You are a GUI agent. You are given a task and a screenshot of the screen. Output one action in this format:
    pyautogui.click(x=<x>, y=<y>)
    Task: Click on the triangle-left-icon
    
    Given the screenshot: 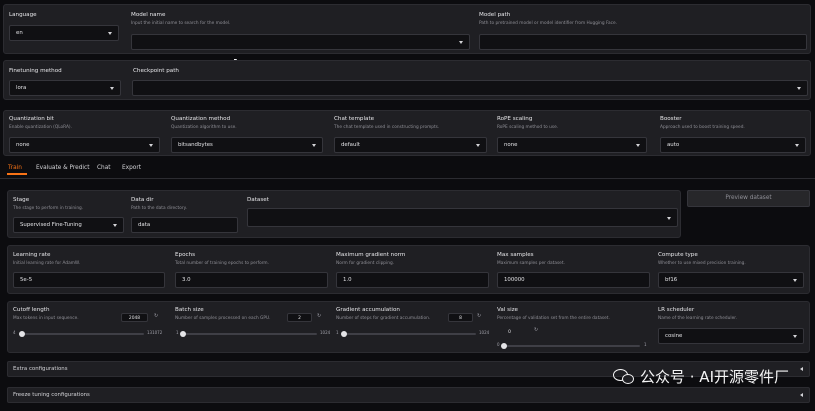 What is the action you would take?
    pyautogui.click(x=801, y=369)
    